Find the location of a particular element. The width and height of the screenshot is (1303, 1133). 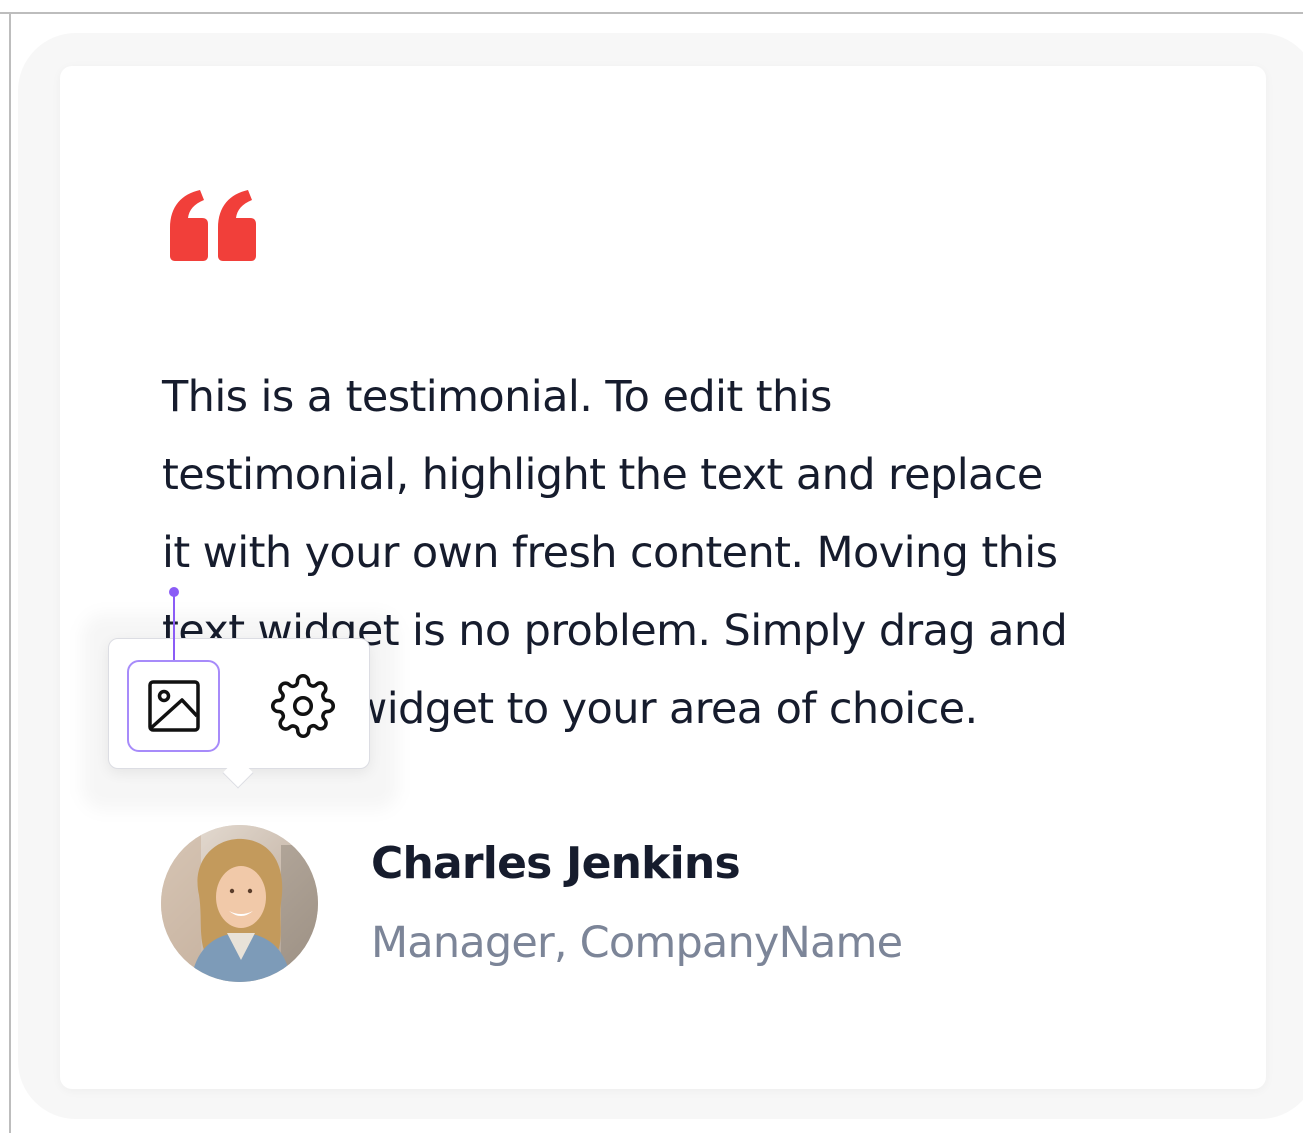

quote-mark-icon is located at coordinates (213, 225).